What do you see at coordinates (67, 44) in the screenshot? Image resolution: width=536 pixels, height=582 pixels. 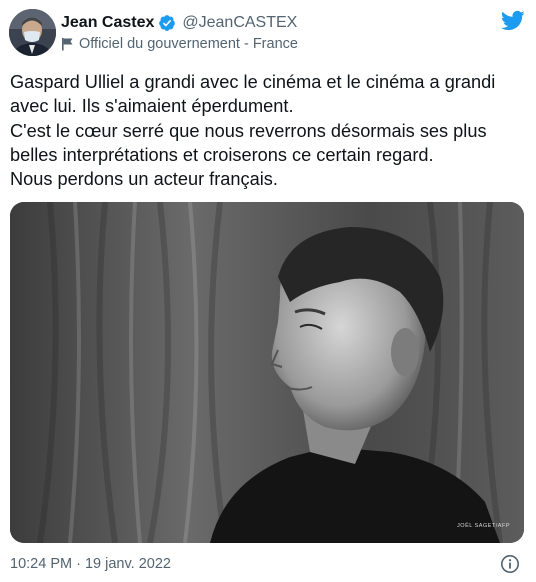 I see `flag-icon` at bounding box center [67, 44].